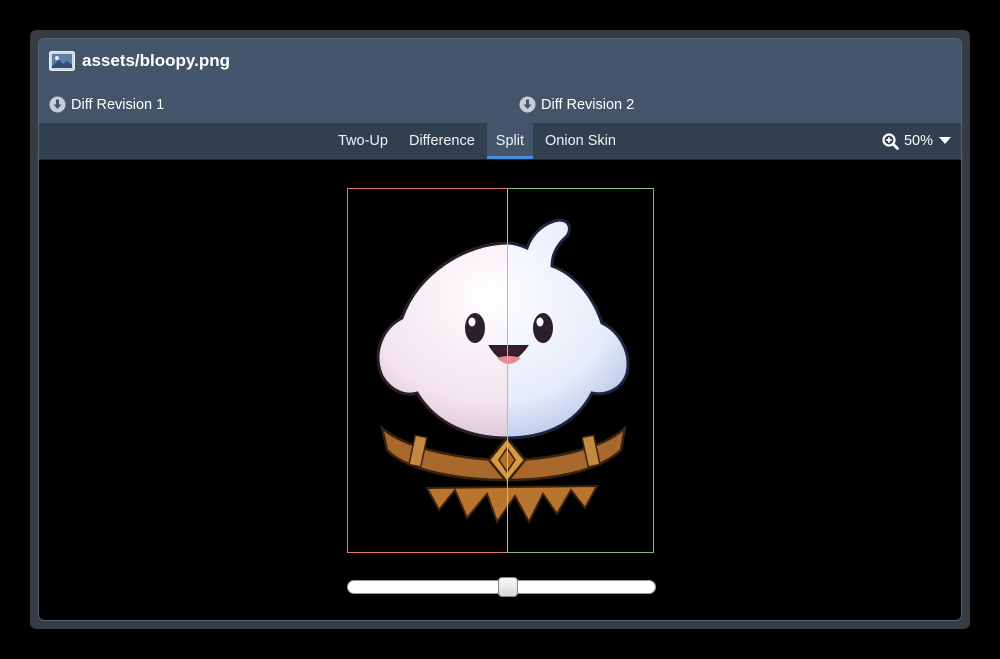 The height and width of the screenshot is (659, 1000). What do you see at coordinates (118, 104) in the screenshot?
I see `diff-revision-1-label: Diff Revision 1` at bounding box center [118, 104].